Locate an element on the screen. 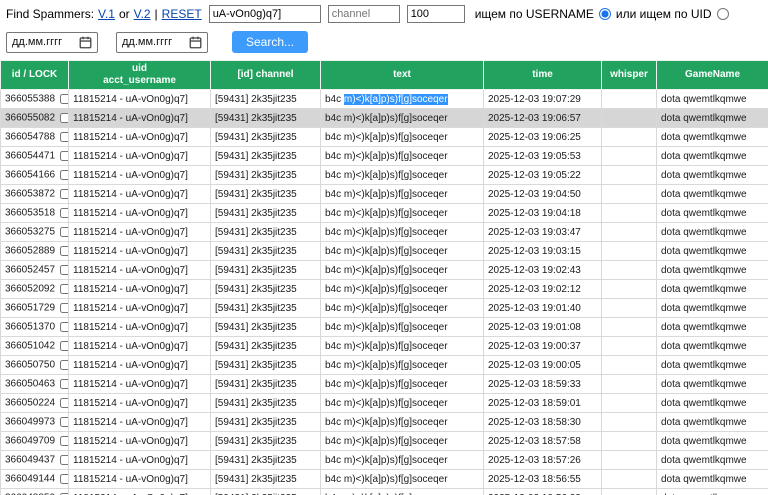 Image resolution: width=768 pixels, height=495 pixels. message-id: 366052092 is located at coordinates (30, 289).